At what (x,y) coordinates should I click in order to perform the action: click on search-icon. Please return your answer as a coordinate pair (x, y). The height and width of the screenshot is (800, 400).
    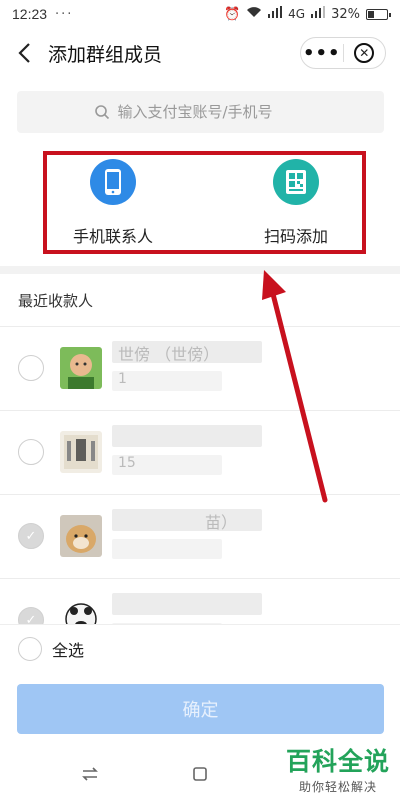
    Looking at the image, I should click on (101, 112).